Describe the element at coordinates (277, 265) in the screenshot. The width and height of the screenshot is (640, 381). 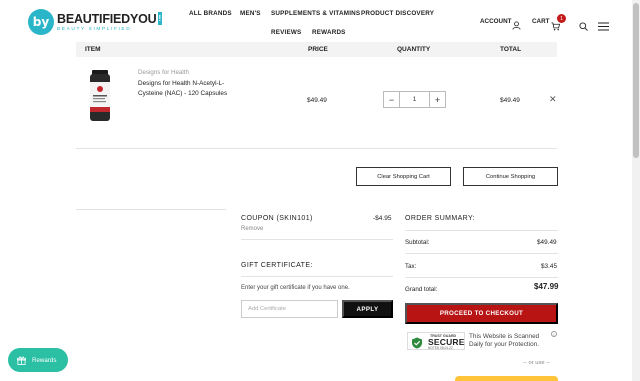
I see `gift-certificate-label: GIFT CERTIFICATE:` at that location.